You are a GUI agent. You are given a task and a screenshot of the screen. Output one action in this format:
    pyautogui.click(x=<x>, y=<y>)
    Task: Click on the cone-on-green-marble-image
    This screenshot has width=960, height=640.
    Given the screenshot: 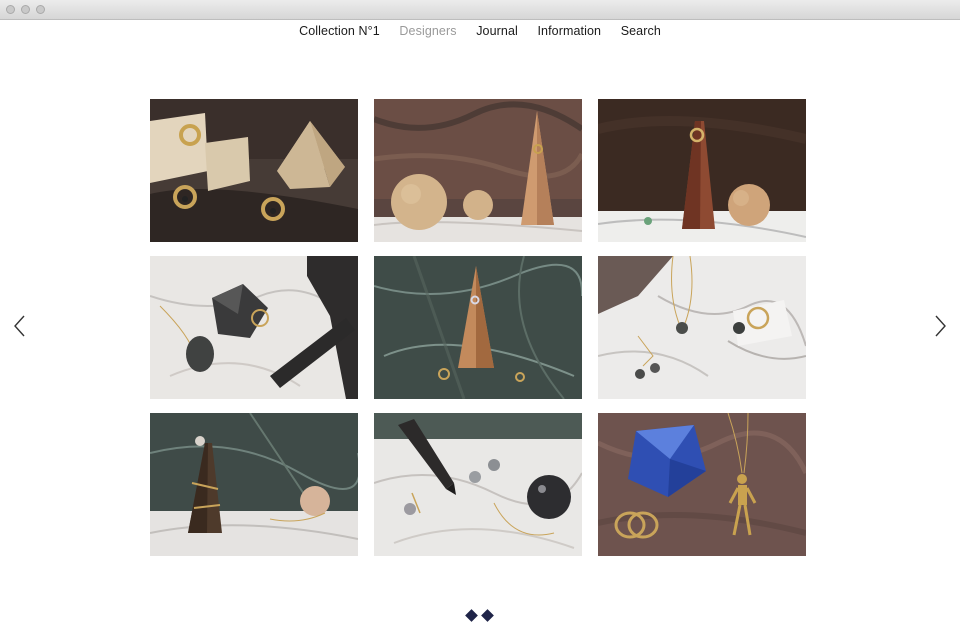 What is the action you would take?
    pyautogui.click(x=478, y=327)
    